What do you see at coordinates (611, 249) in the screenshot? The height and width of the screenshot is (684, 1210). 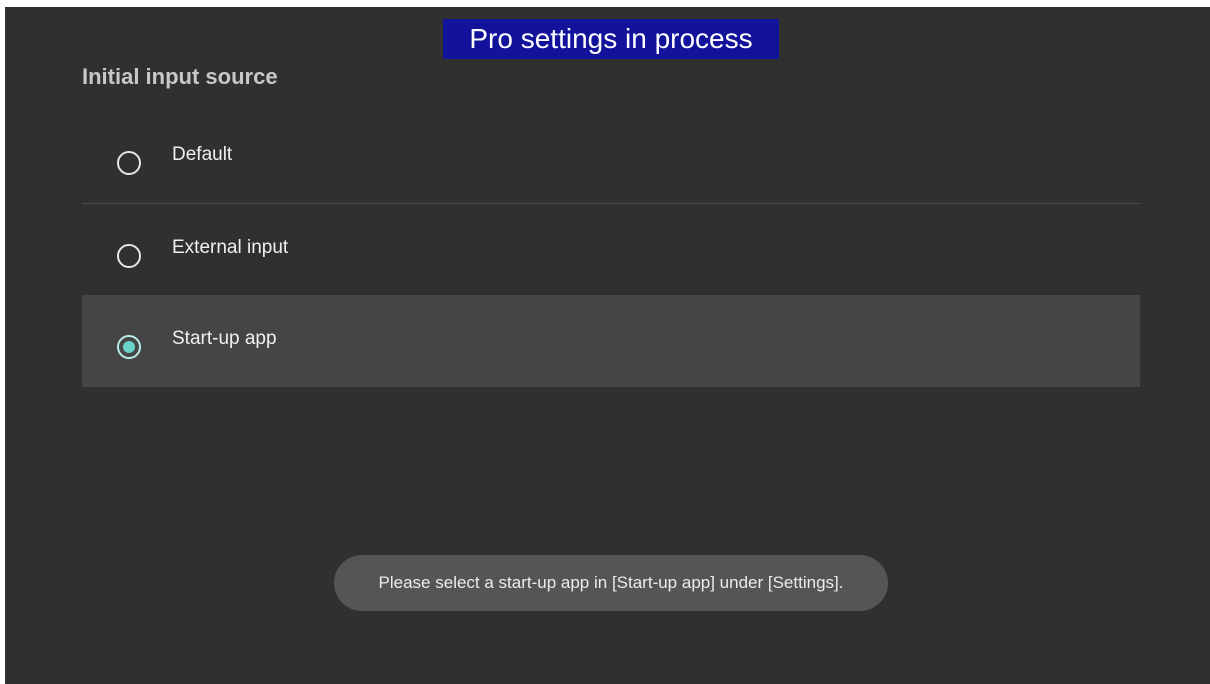 I see `option-external-input: External input` at bounding box center [611, 249].